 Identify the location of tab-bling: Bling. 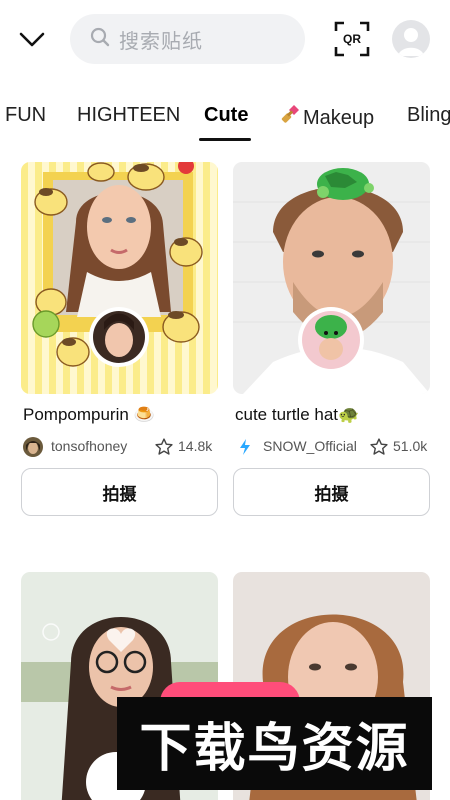
(428, 115).